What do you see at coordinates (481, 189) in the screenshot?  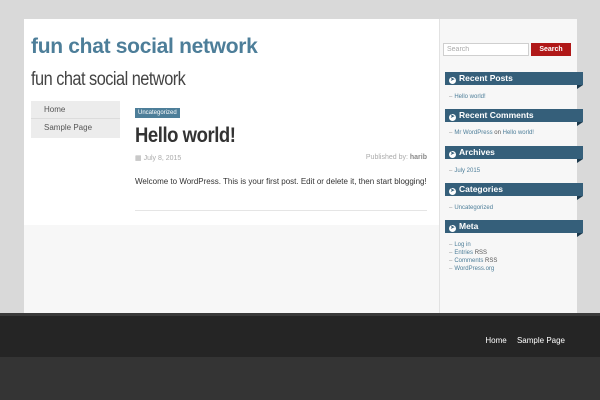 I see `widget-title-categories: Categories` at bounding box center [481, 189].